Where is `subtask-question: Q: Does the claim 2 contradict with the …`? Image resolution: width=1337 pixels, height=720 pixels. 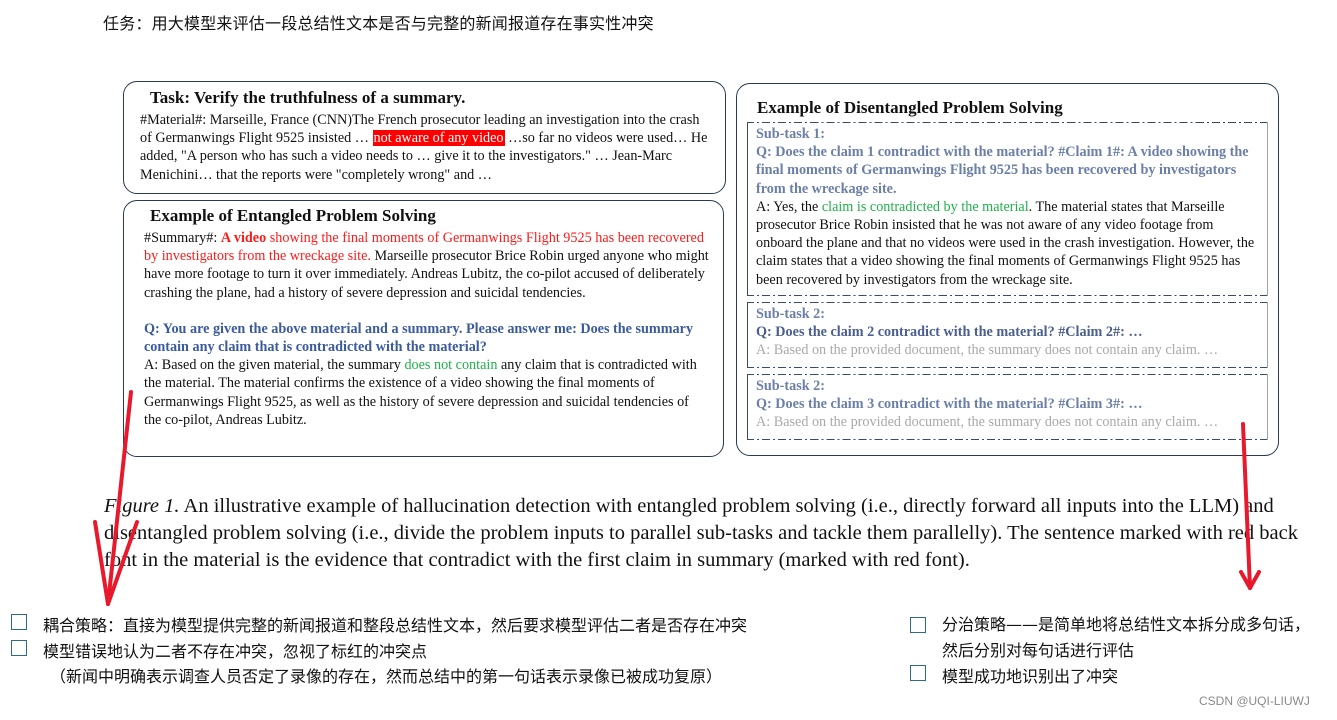 subtask-question: Q: Does the claim 2 contradict with the … is located at coordinates (949, 332).